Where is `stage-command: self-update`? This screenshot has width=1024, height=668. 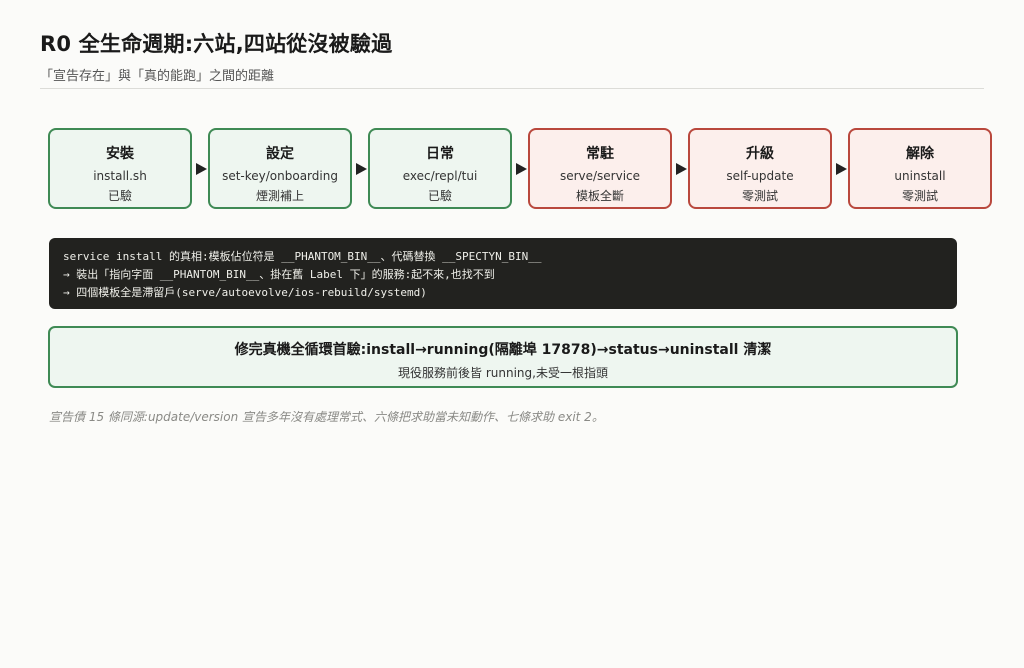 stage-command: self-update is located at coordinates (760, 176).